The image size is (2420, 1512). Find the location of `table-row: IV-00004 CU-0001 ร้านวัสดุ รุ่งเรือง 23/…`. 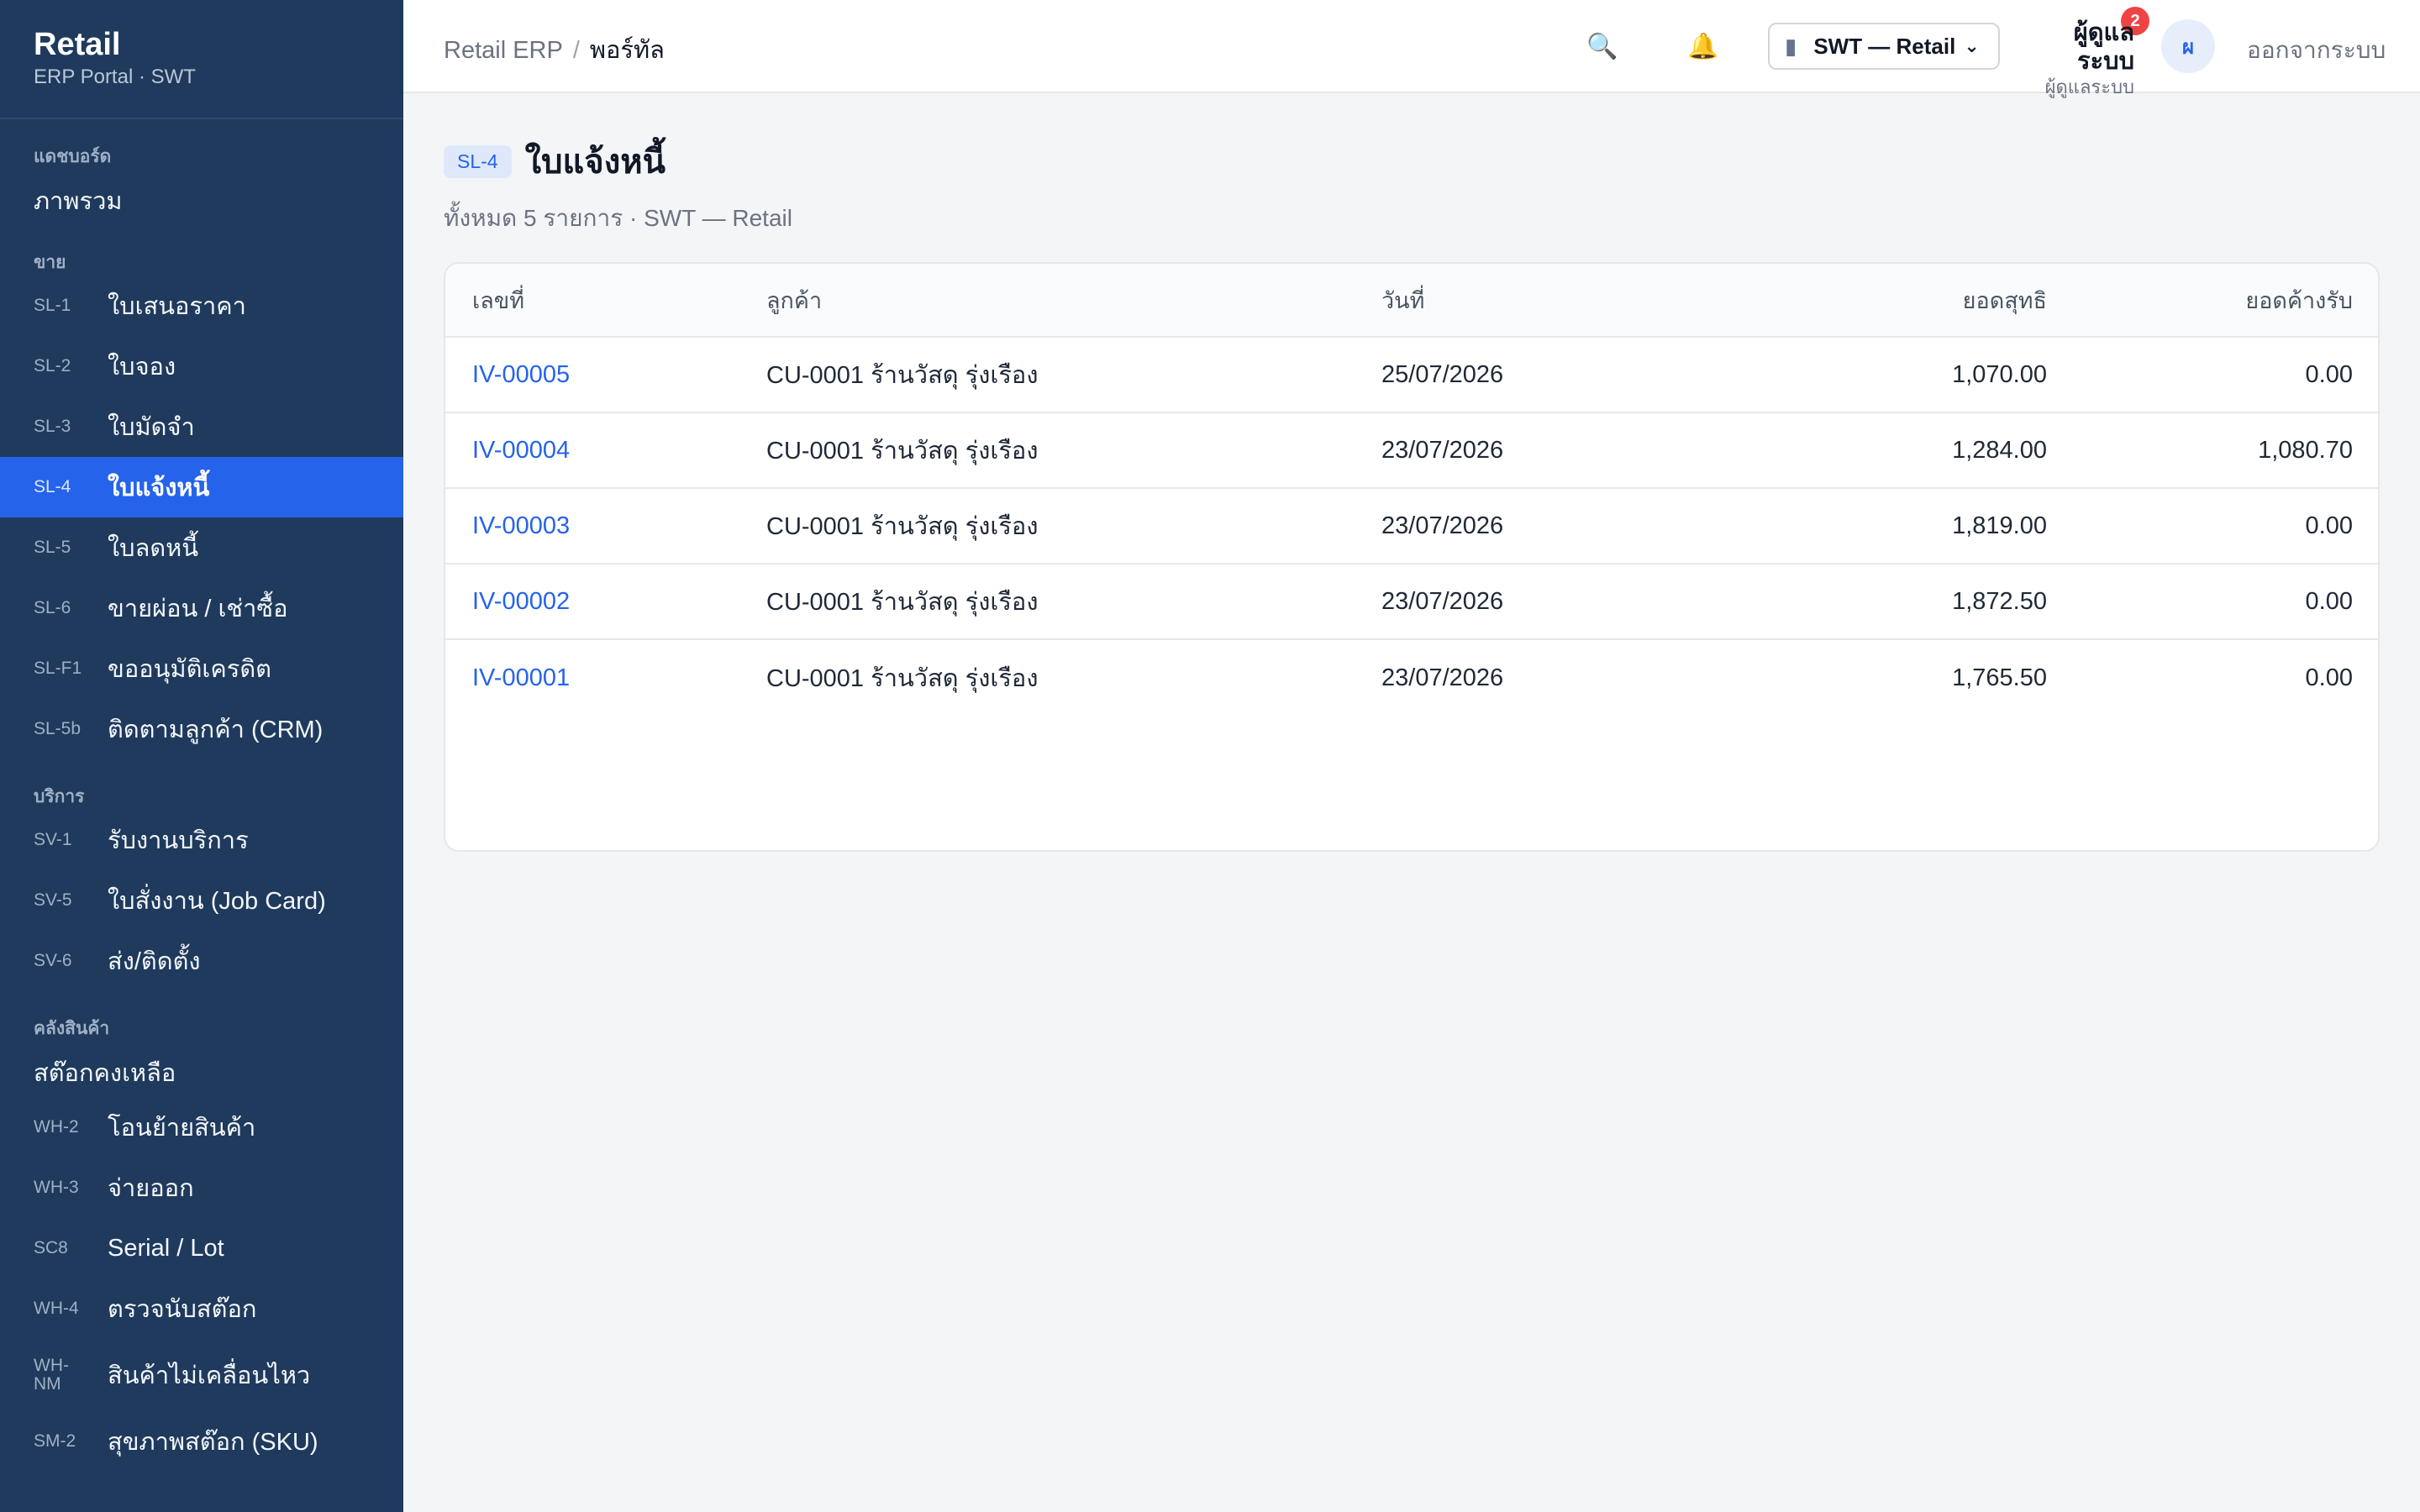

table-row: IV-00004 CU-0001 ร้านวัสดุ รุ่งเรือง 23/… is located at coordinates (1411, 451).